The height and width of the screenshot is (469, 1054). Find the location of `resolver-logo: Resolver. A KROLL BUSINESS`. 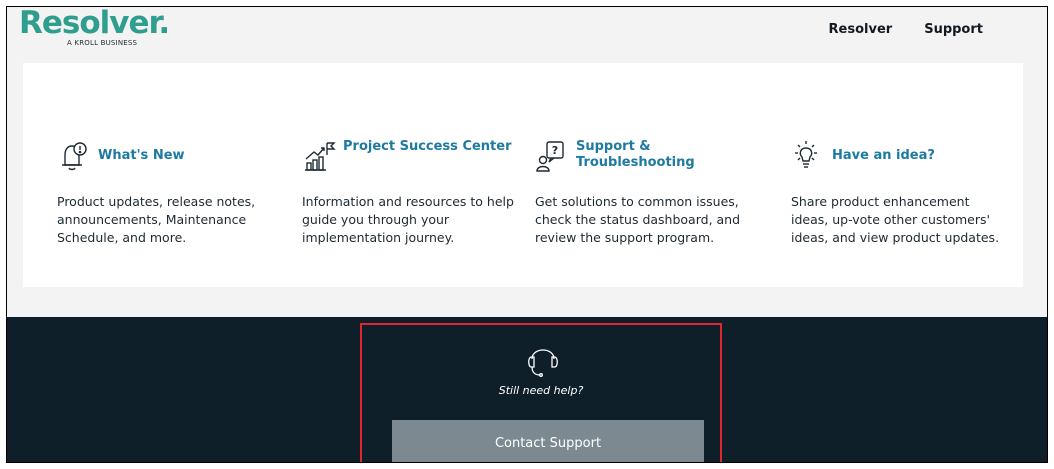

resolver-logo: Resolver. A KROLL BUSINESS is located at coordinates (94, 26).